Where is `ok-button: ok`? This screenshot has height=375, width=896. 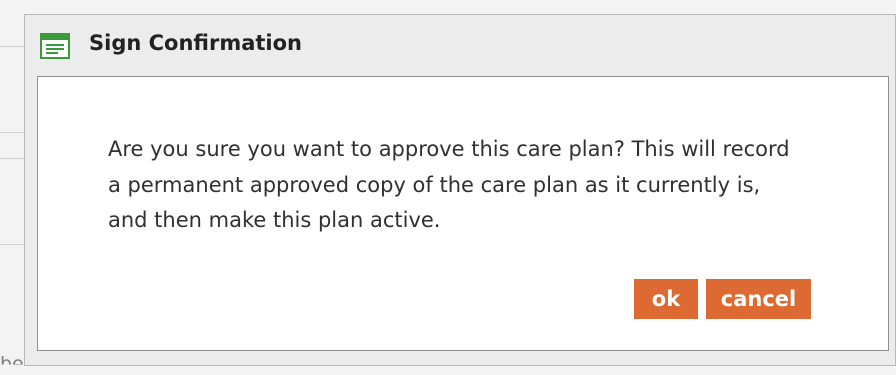 ok-button: ok is located at coordinates (666, 299).